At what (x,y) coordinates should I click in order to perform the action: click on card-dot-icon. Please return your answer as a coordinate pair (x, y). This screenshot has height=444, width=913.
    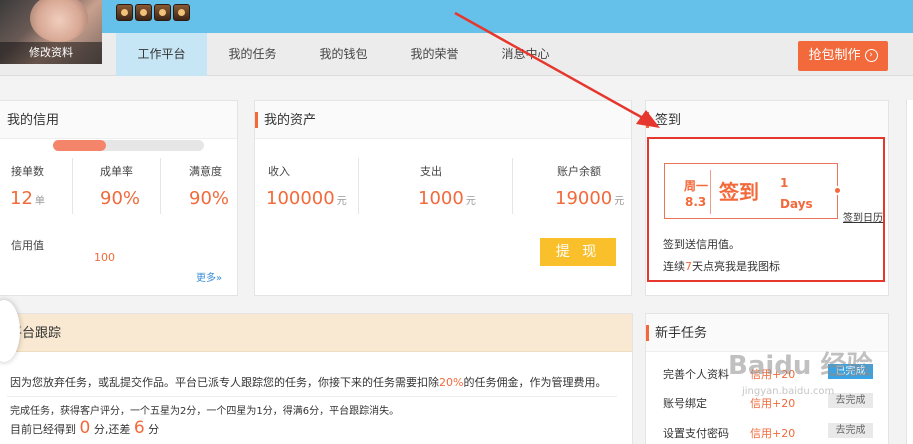
    Looking at the image, I should click on (837, 190).